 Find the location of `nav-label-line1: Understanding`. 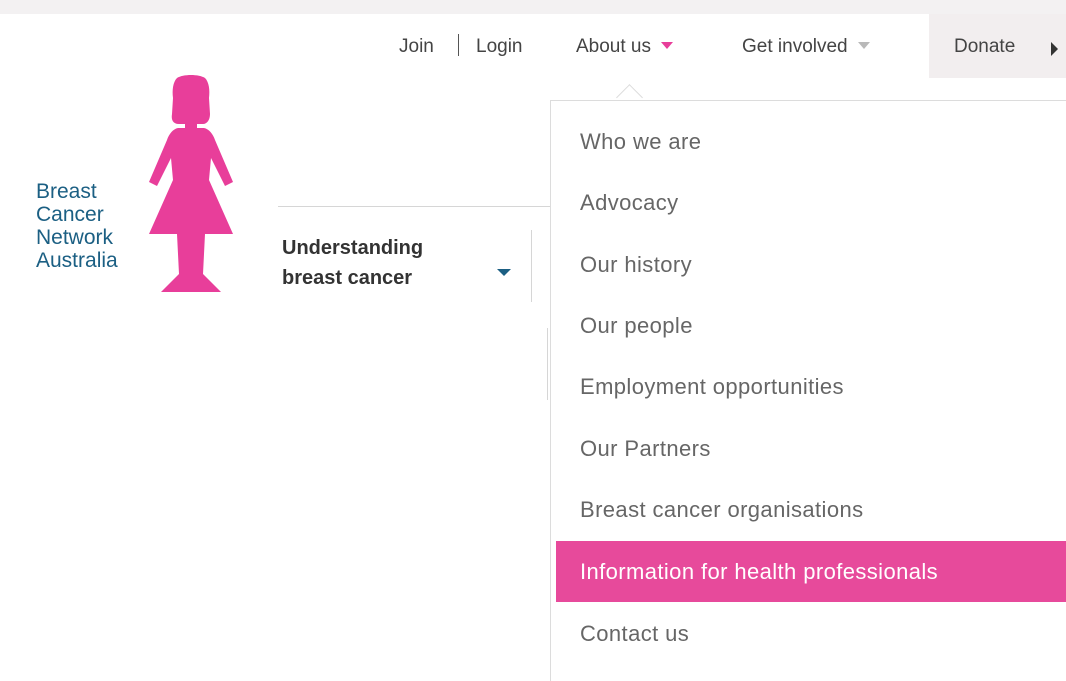

nav-label-line1: Understanding is located at coordinates (353, 248).